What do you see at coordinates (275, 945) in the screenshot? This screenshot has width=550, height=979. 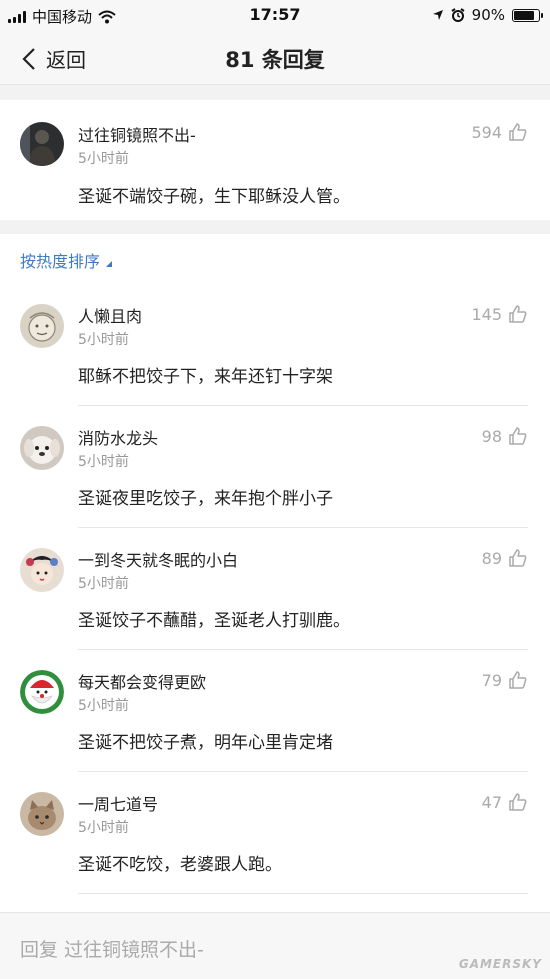 I see `reply-bar: 回复 过往铜镜照不出- GAMERSKY` at bounding box center [275, 945].